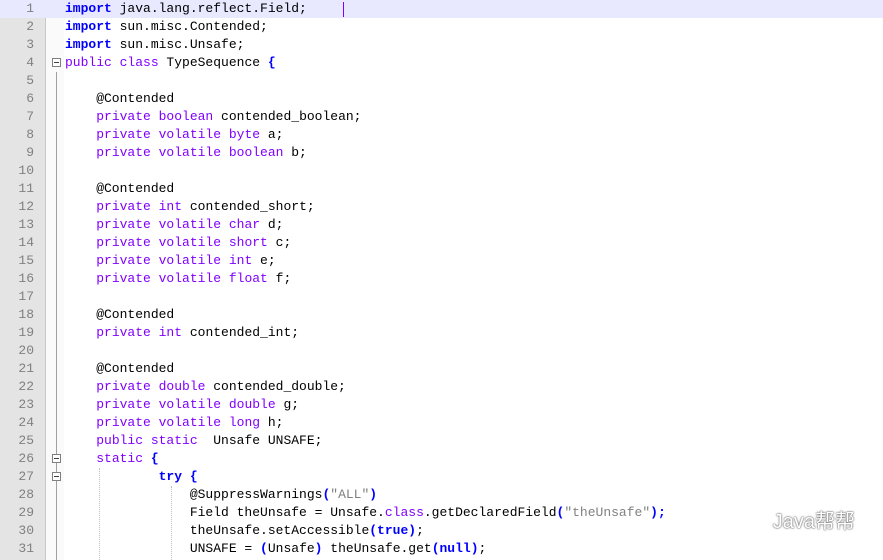  I want to click on line-number: 17, so click(26, 296).